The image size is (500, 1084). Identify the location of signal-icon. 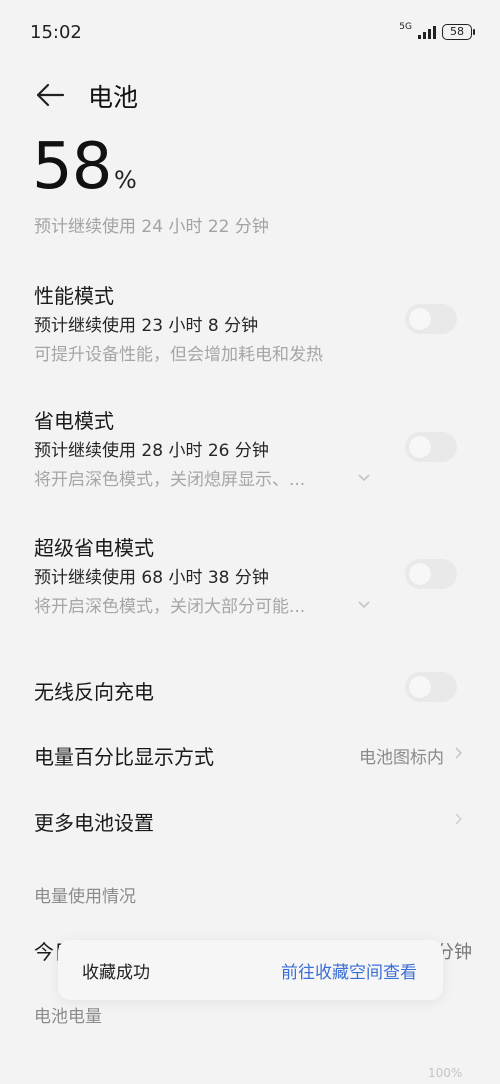
(427, 32).